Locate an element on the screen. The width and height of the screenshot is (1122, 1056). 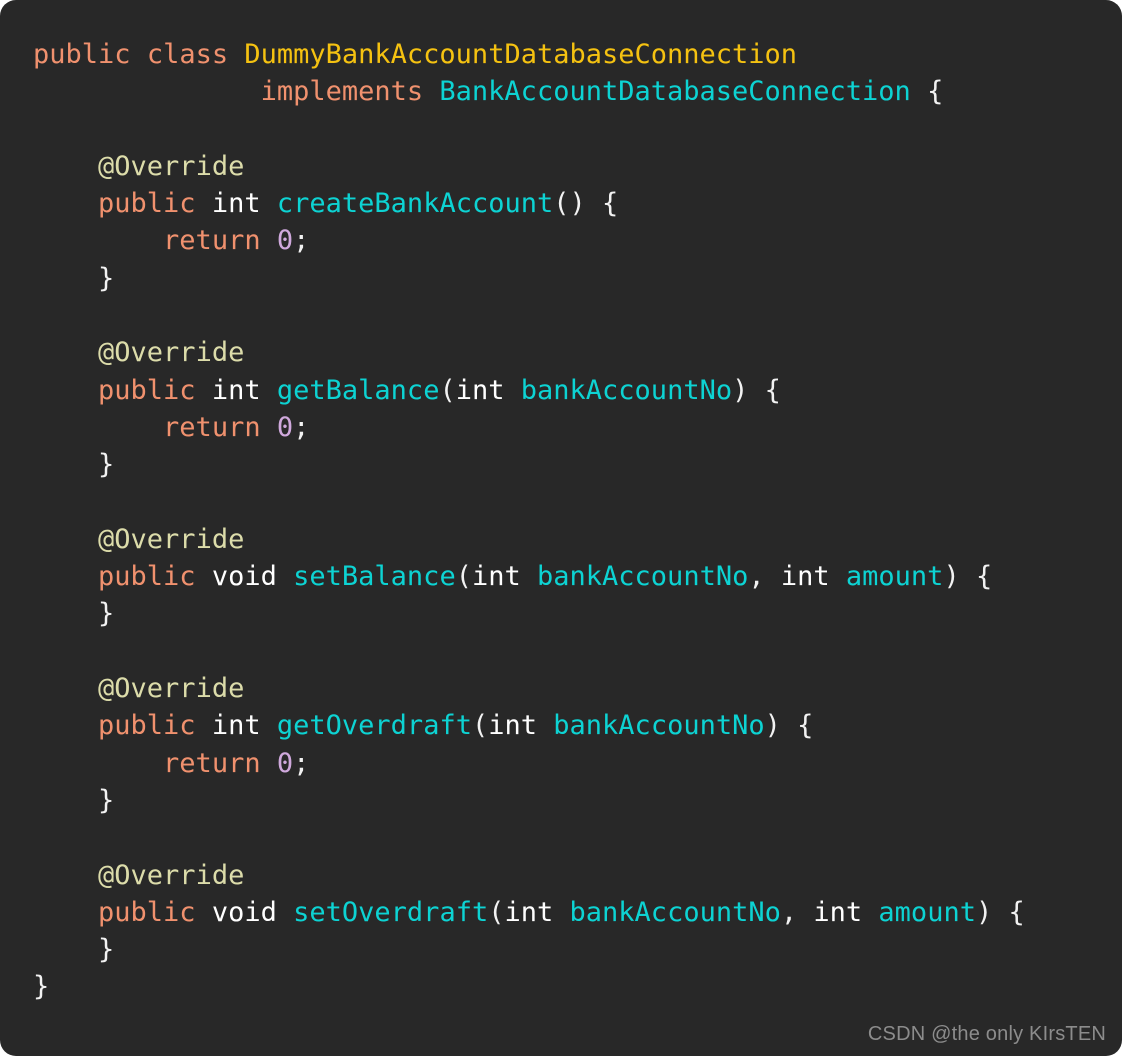
code-line-annotation-2: @Override is located at coordinates (561, 352).